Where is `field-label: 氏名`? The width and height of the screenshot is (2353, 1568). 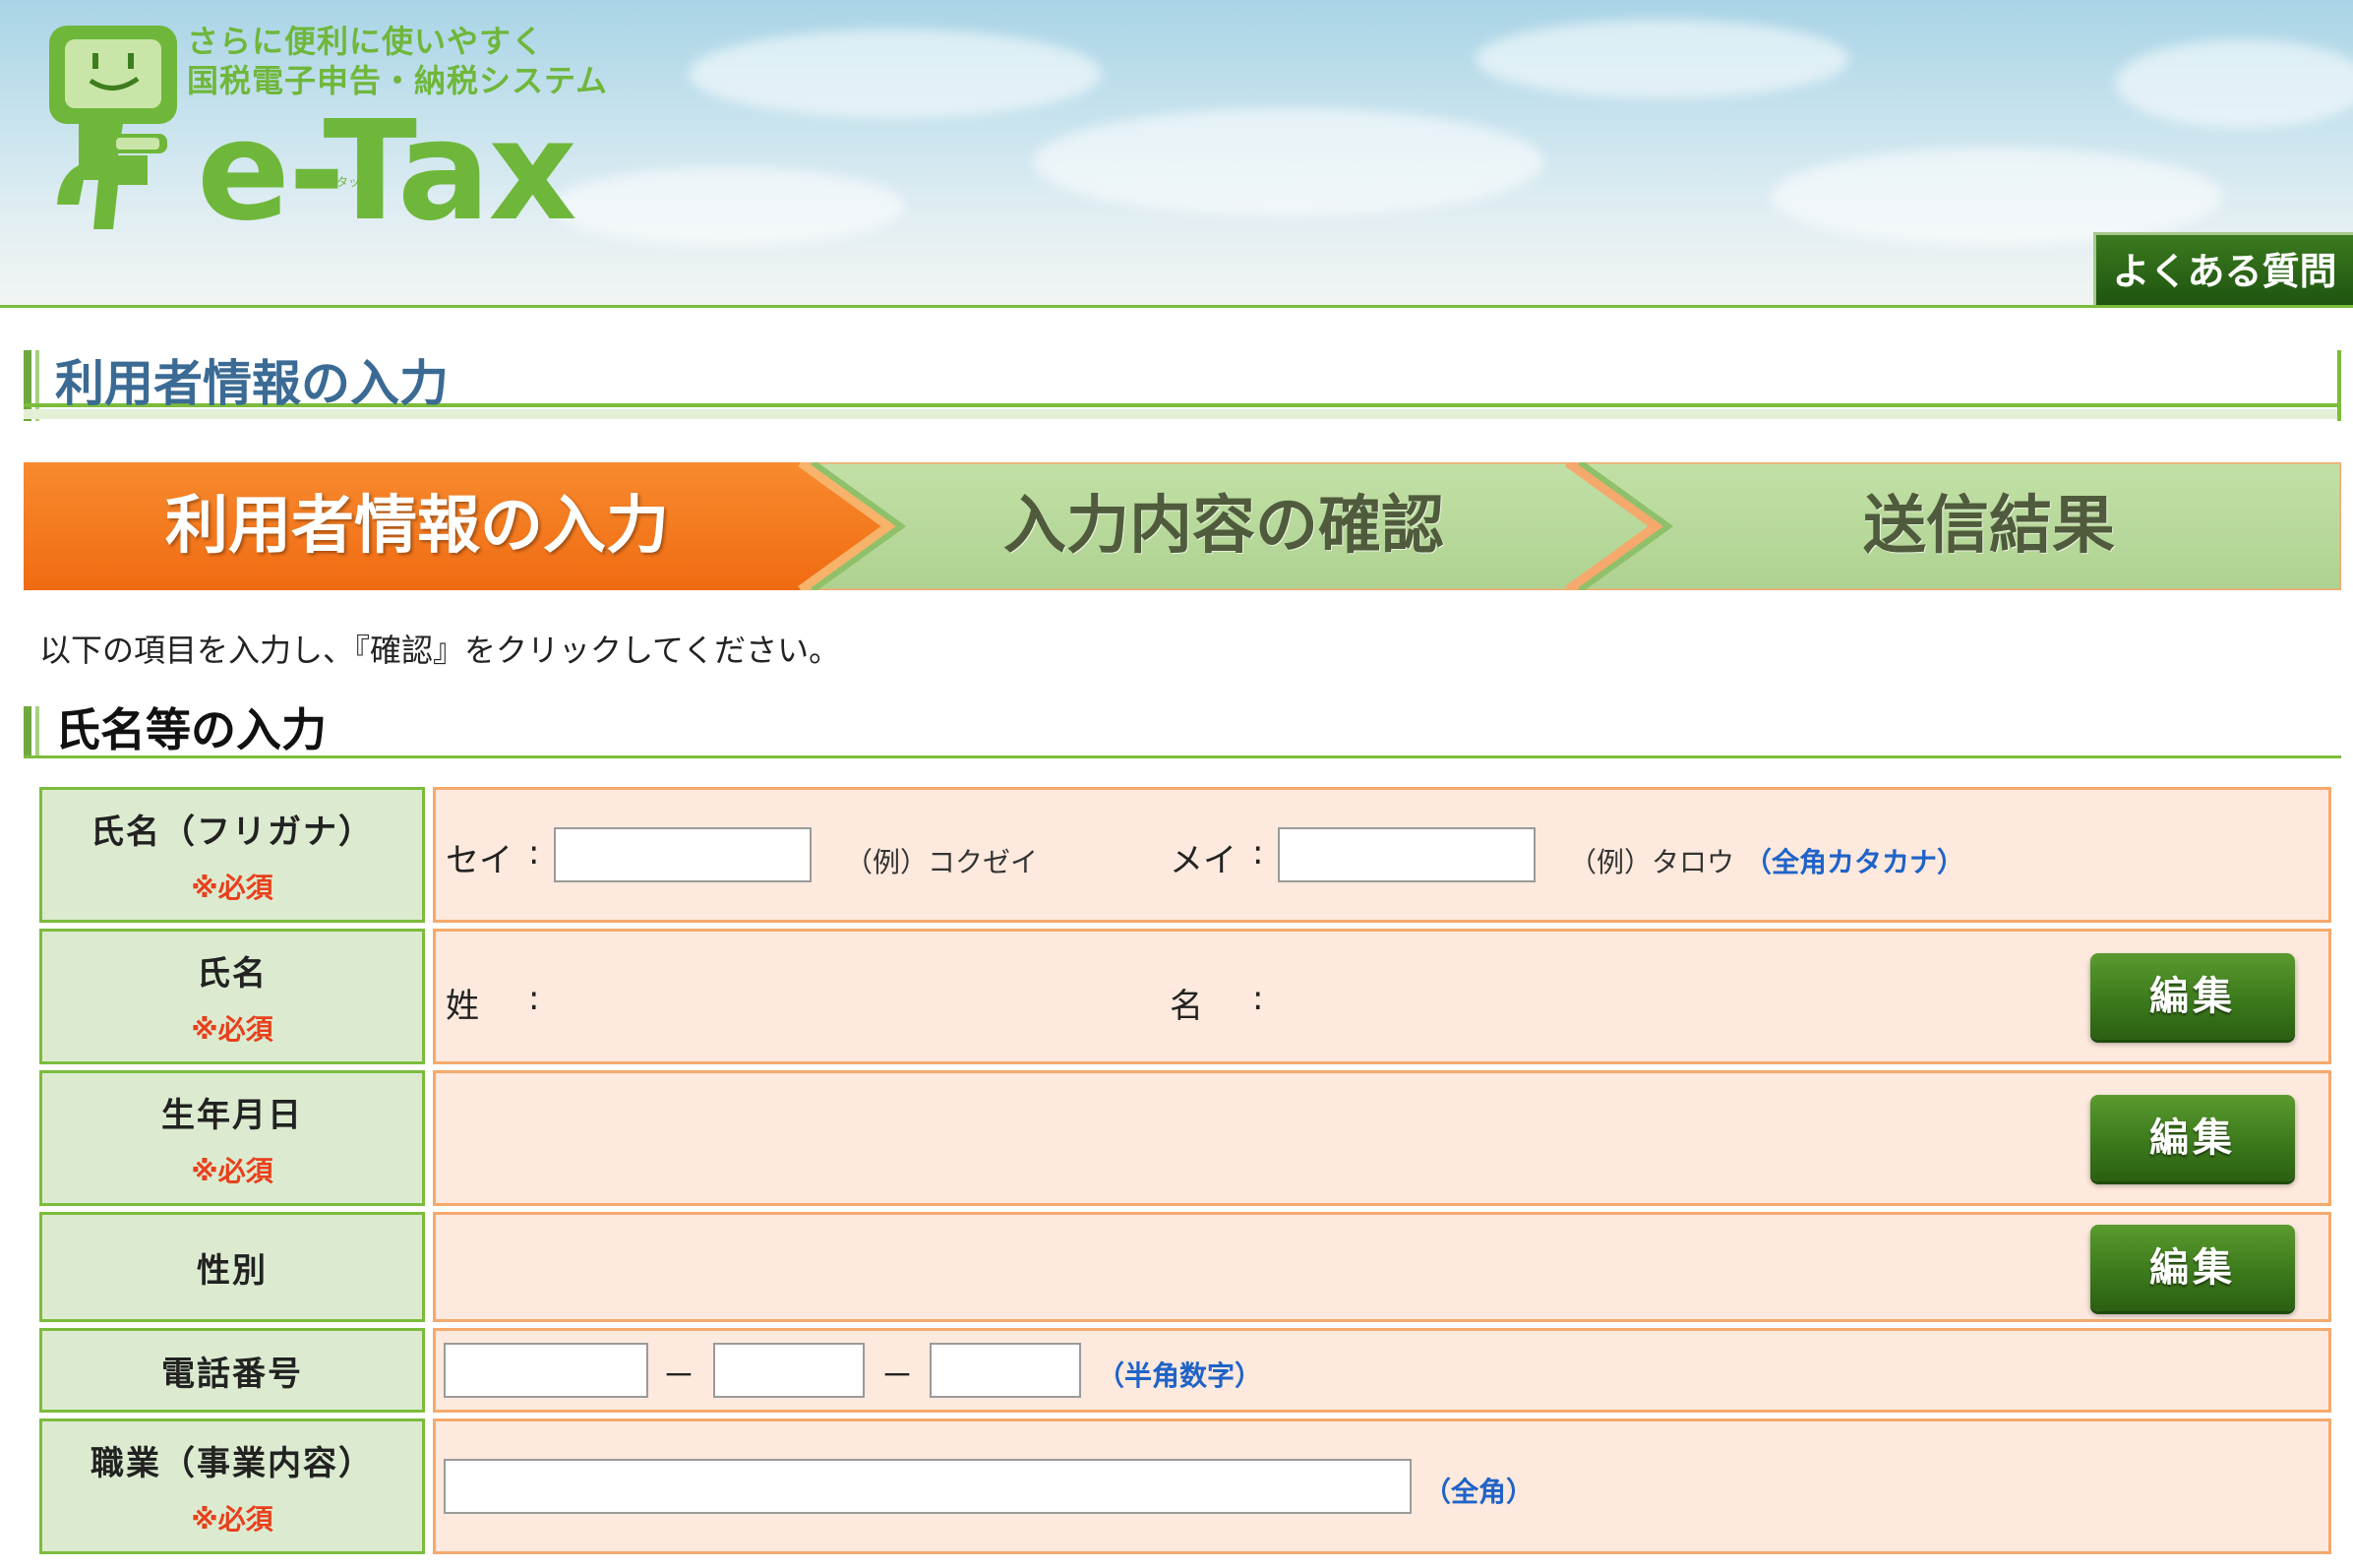
field-label: 氏名 is located at coordinates (233, 973).